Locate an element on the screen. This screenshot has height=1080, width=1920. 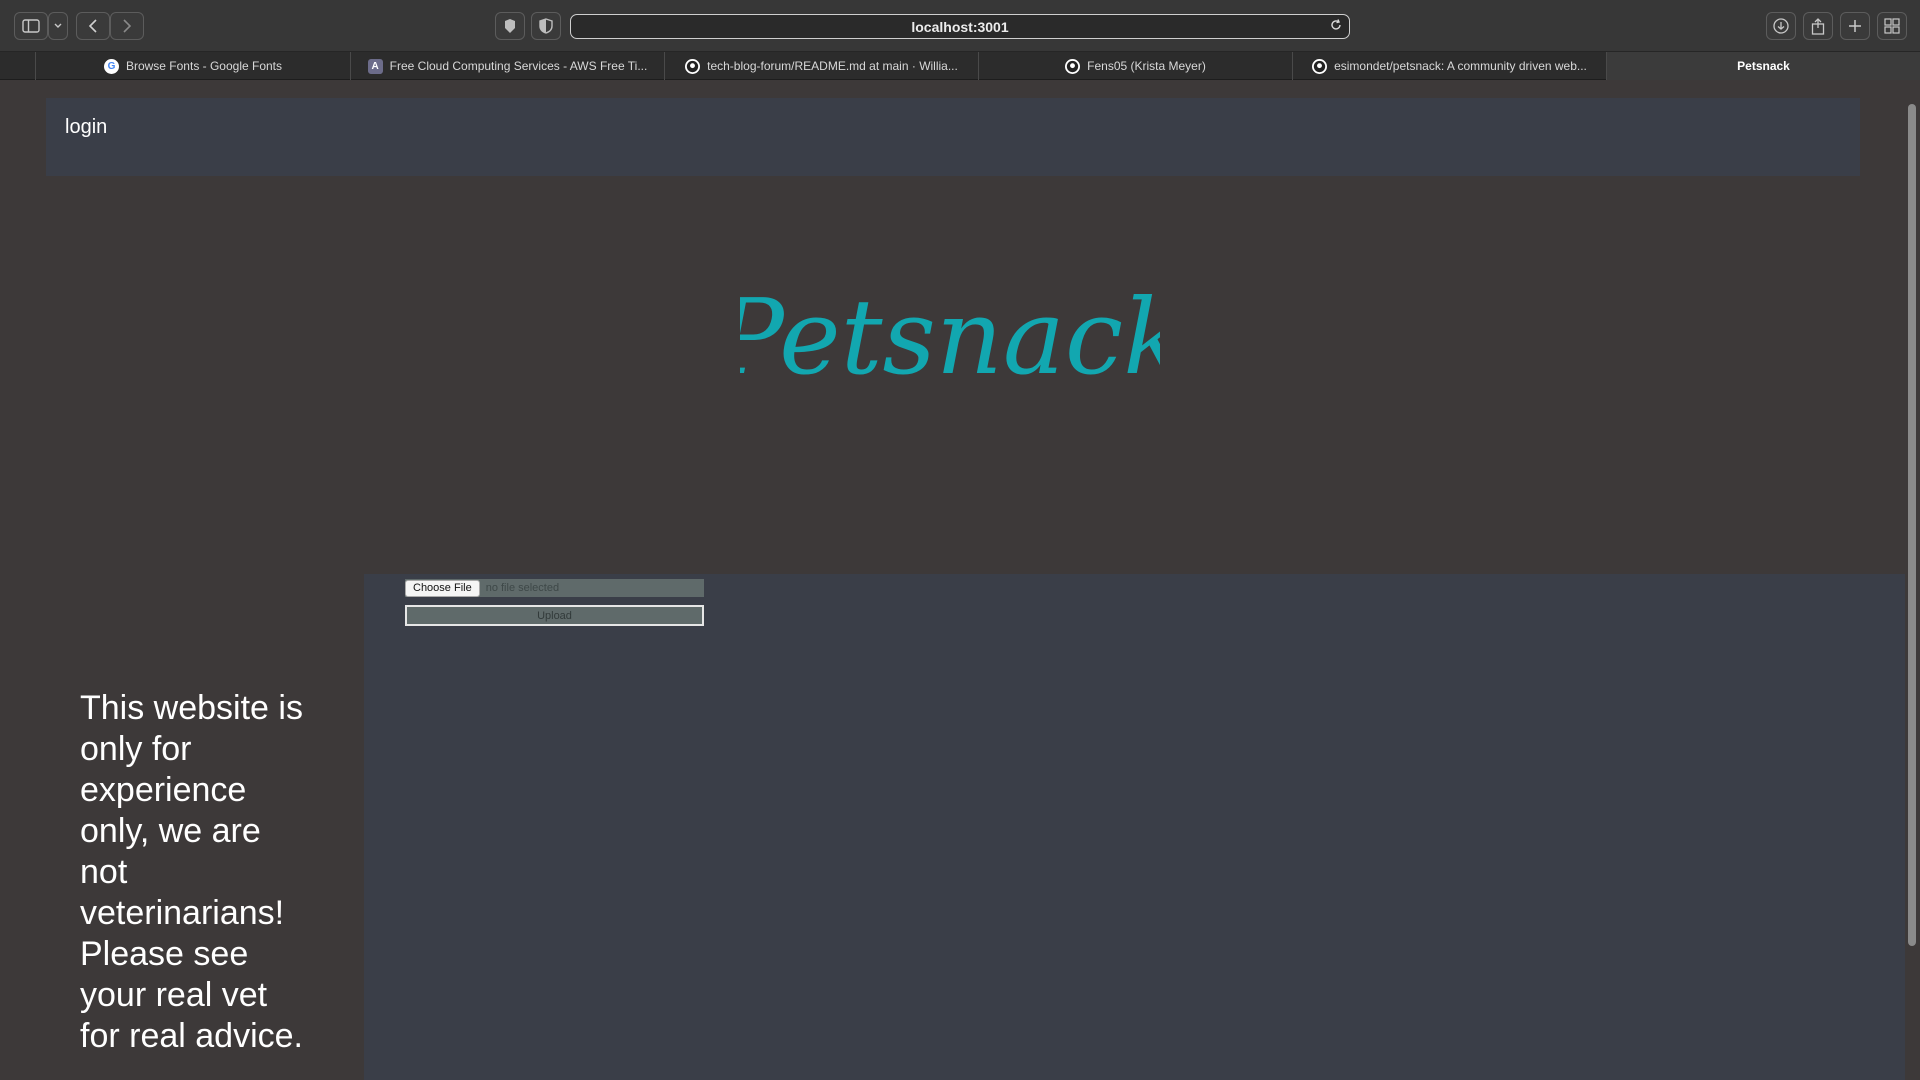
login-link: login is located at coordinates (86, 127).